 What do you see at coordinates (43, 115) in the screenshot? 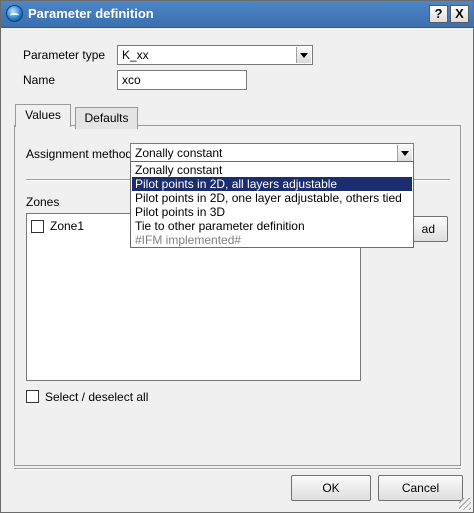
I see `tab-values: Values` at bounding box center [43, 115].